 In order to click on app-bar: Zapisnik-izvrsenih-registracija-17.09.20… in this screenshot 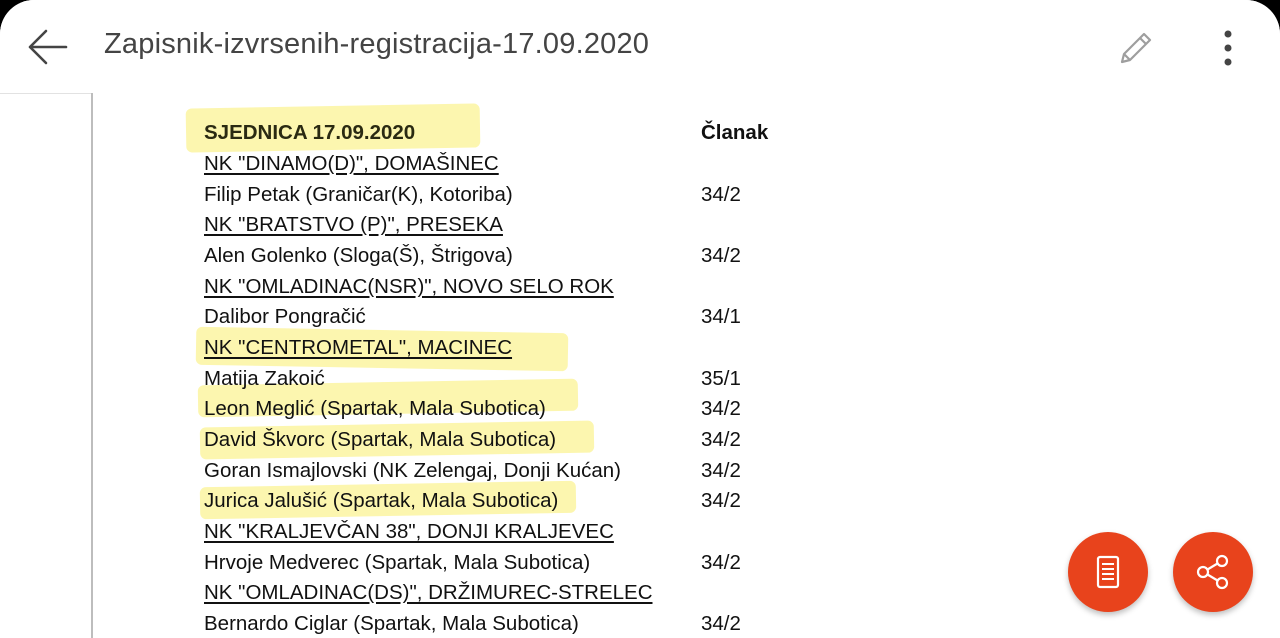, I will do `click(640, 47)`.